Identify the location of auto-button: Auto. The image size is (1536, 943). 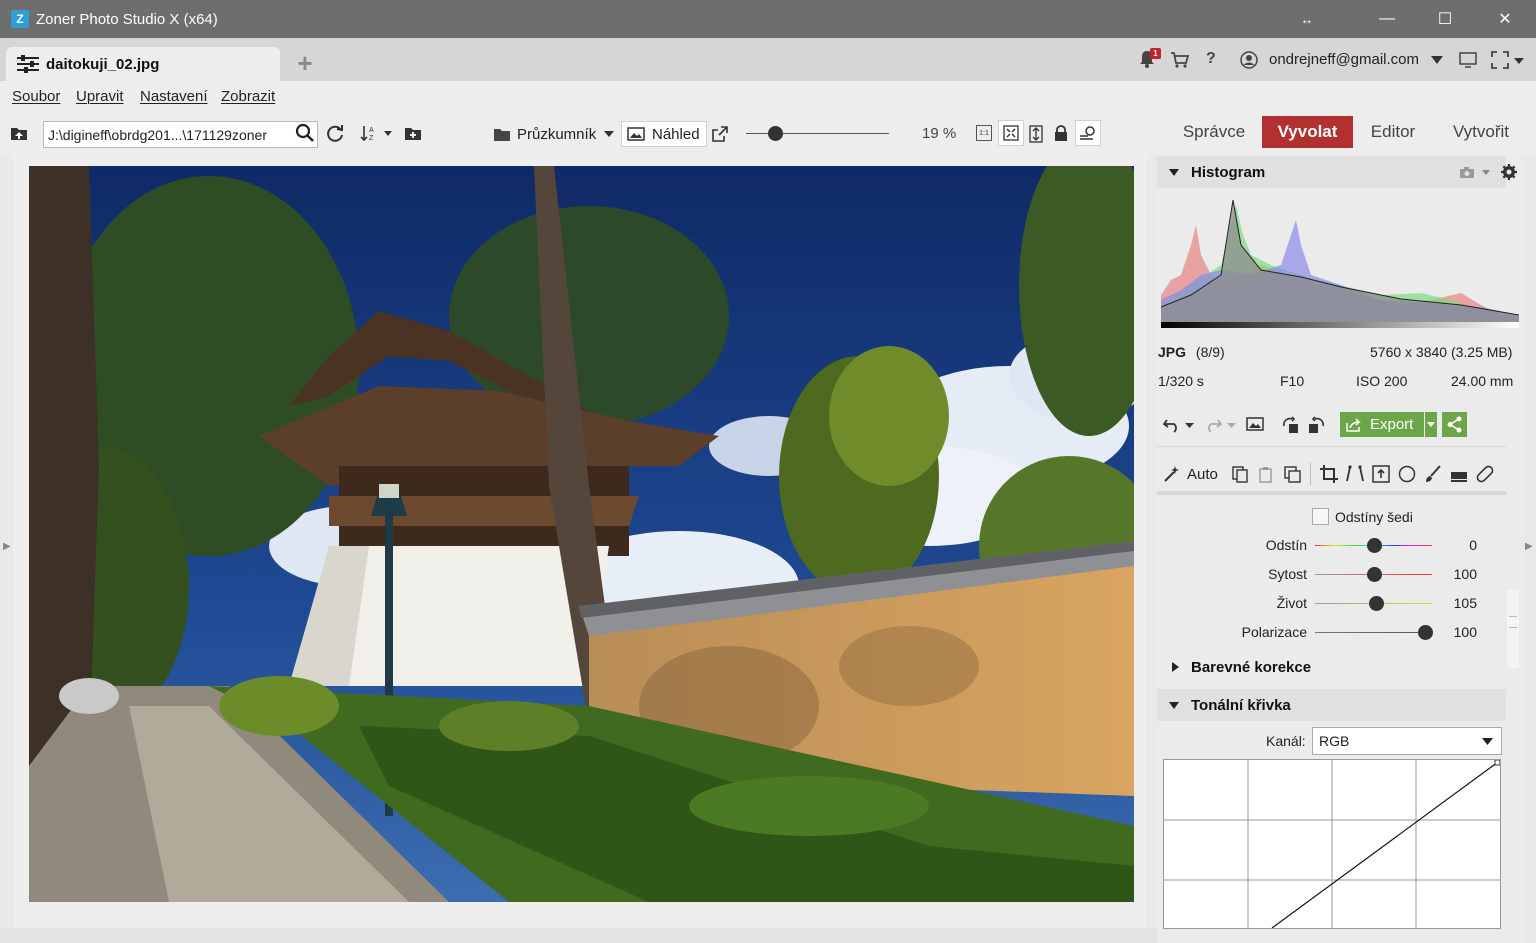
(1202, 474).